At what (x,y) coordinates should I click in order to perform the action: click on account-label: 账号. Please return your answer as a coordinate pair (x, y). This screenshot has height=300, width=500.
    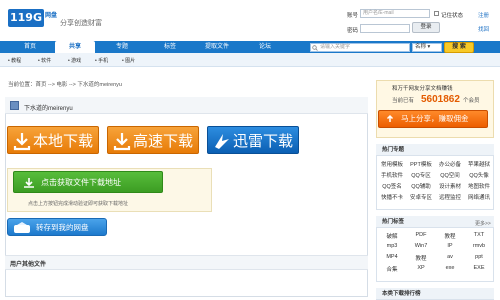
    Looking at the image, I should click on (353, 16).